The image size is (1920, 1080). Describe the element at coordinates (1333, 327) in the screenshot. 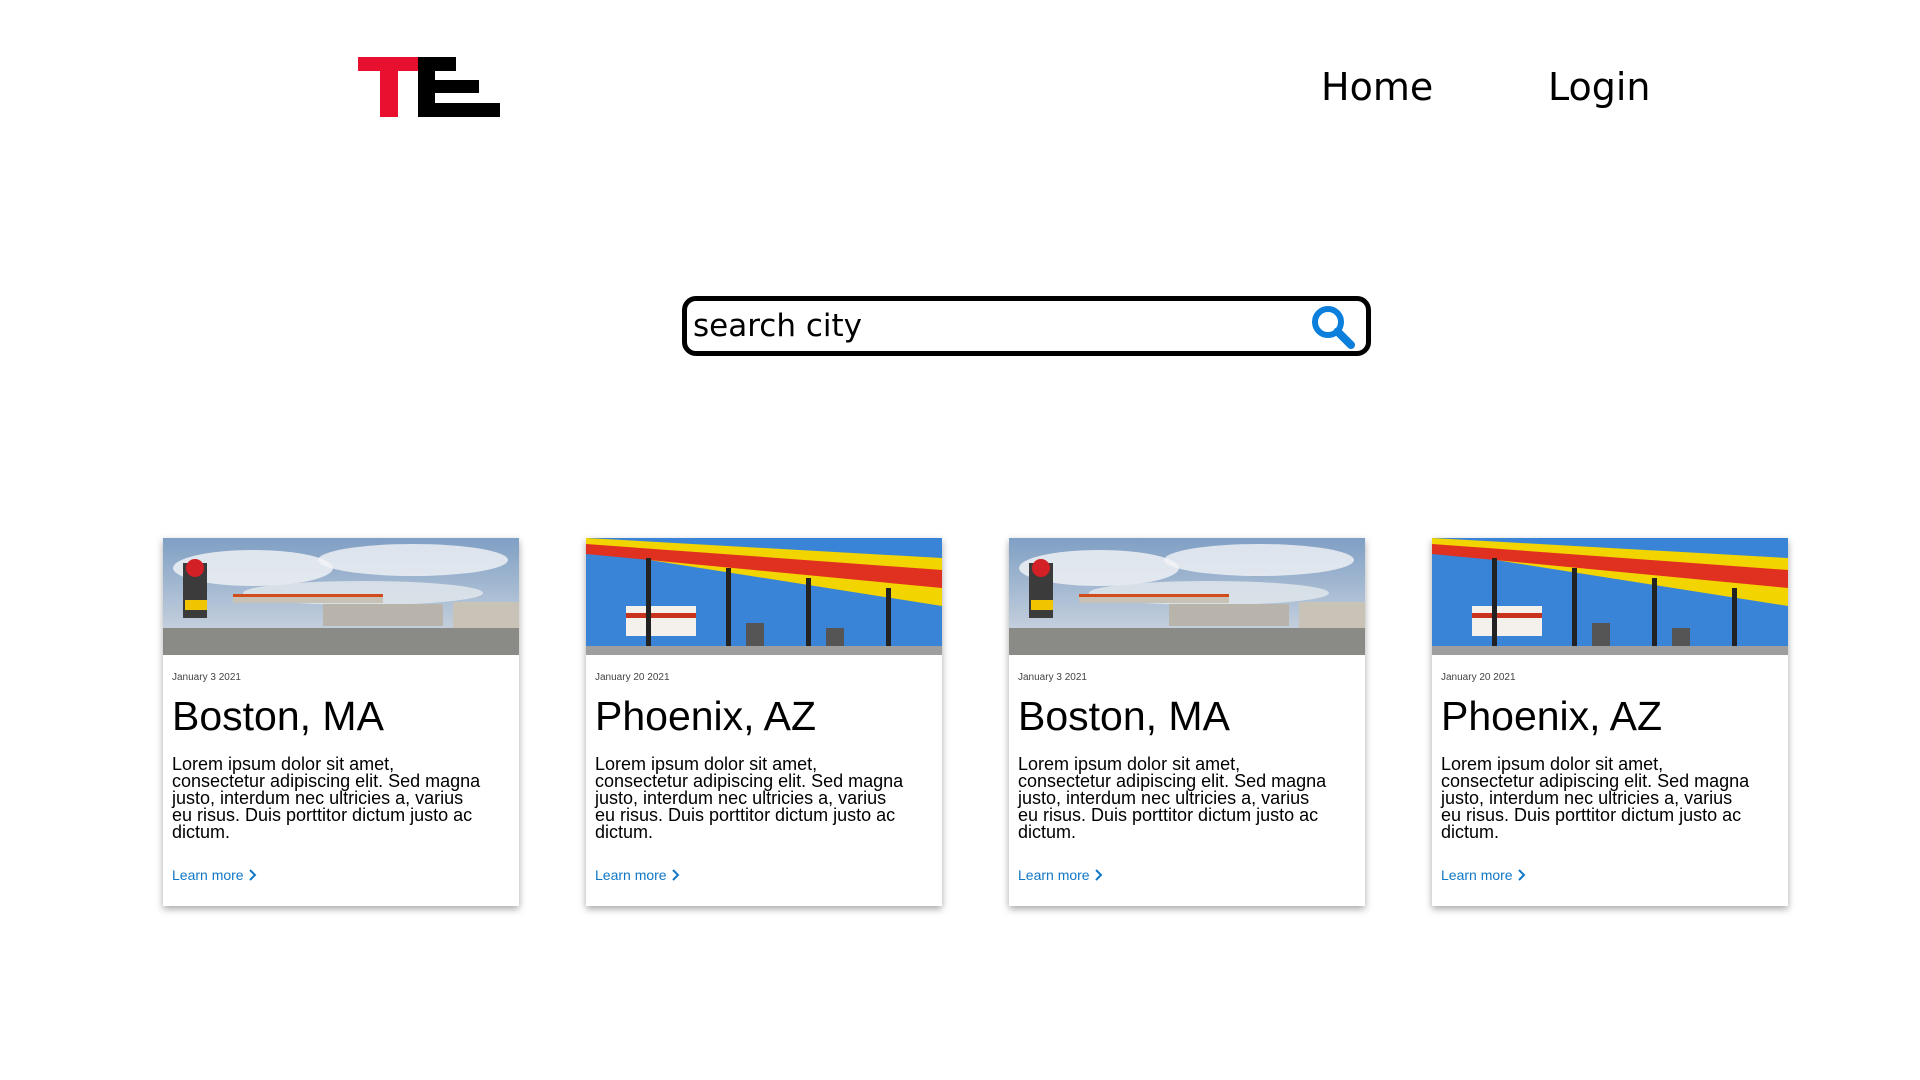

I see `search-icon` at that location.